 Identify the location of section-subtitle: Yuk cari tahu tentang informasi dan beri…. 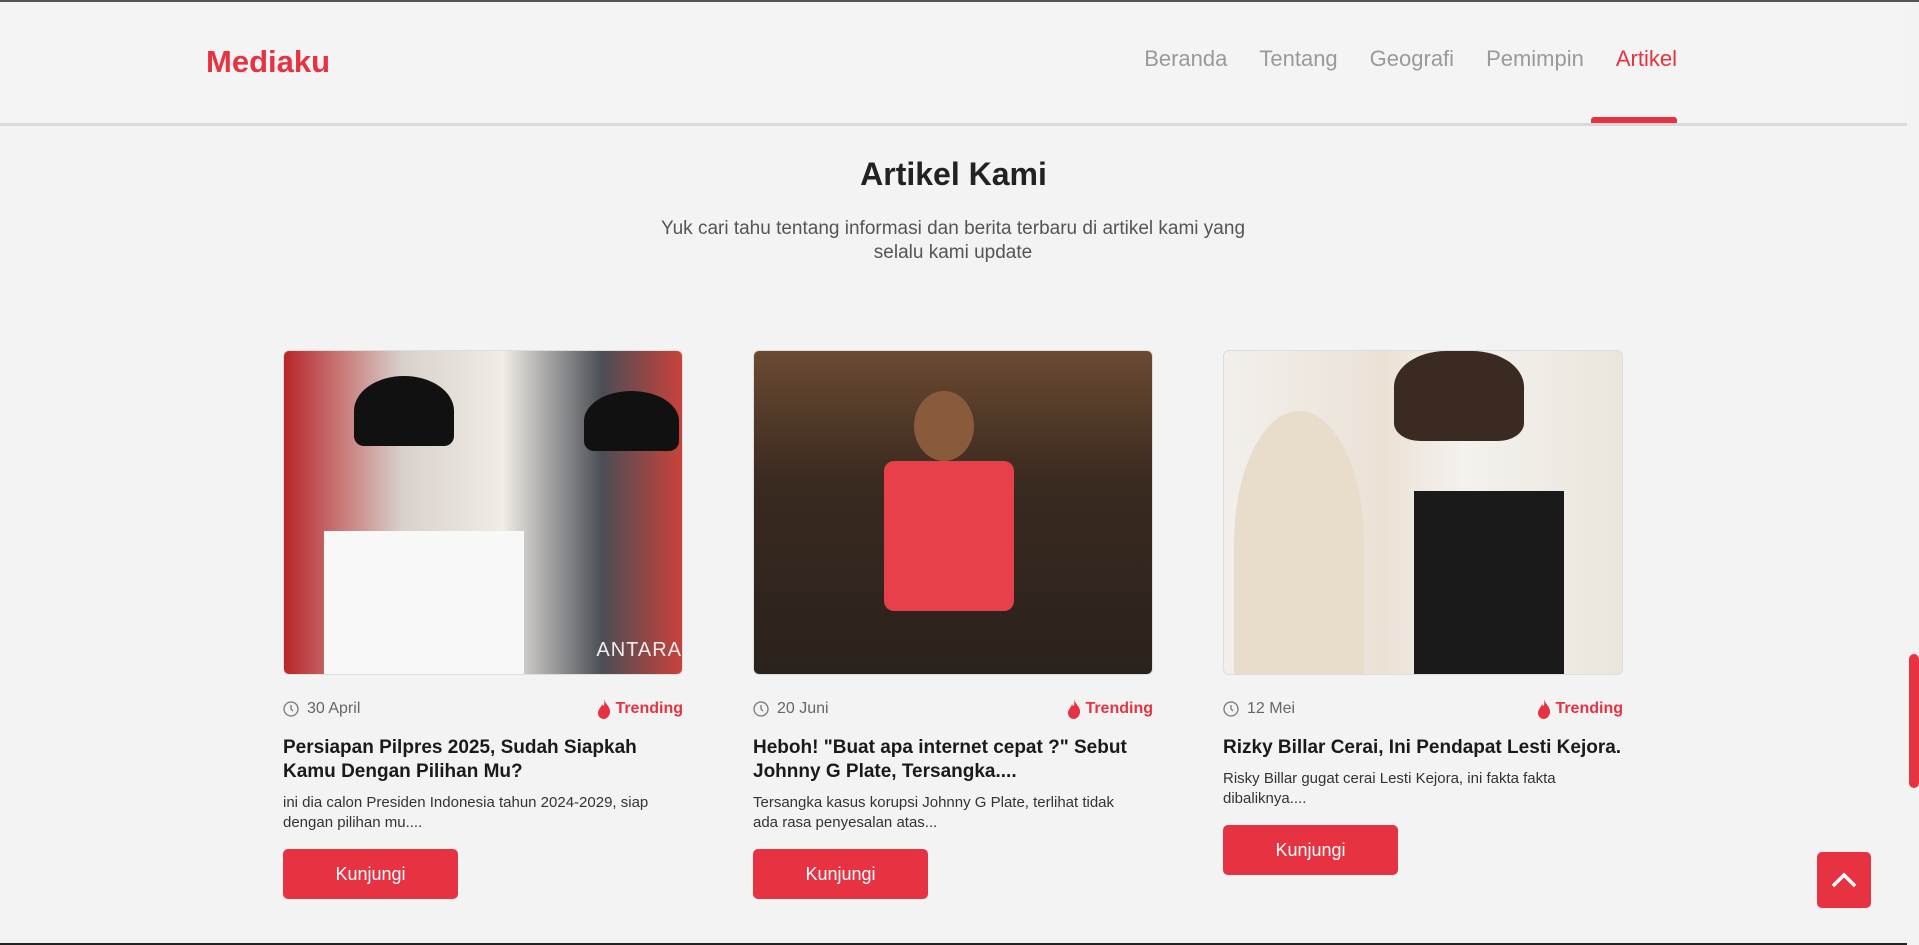
(953, 240).